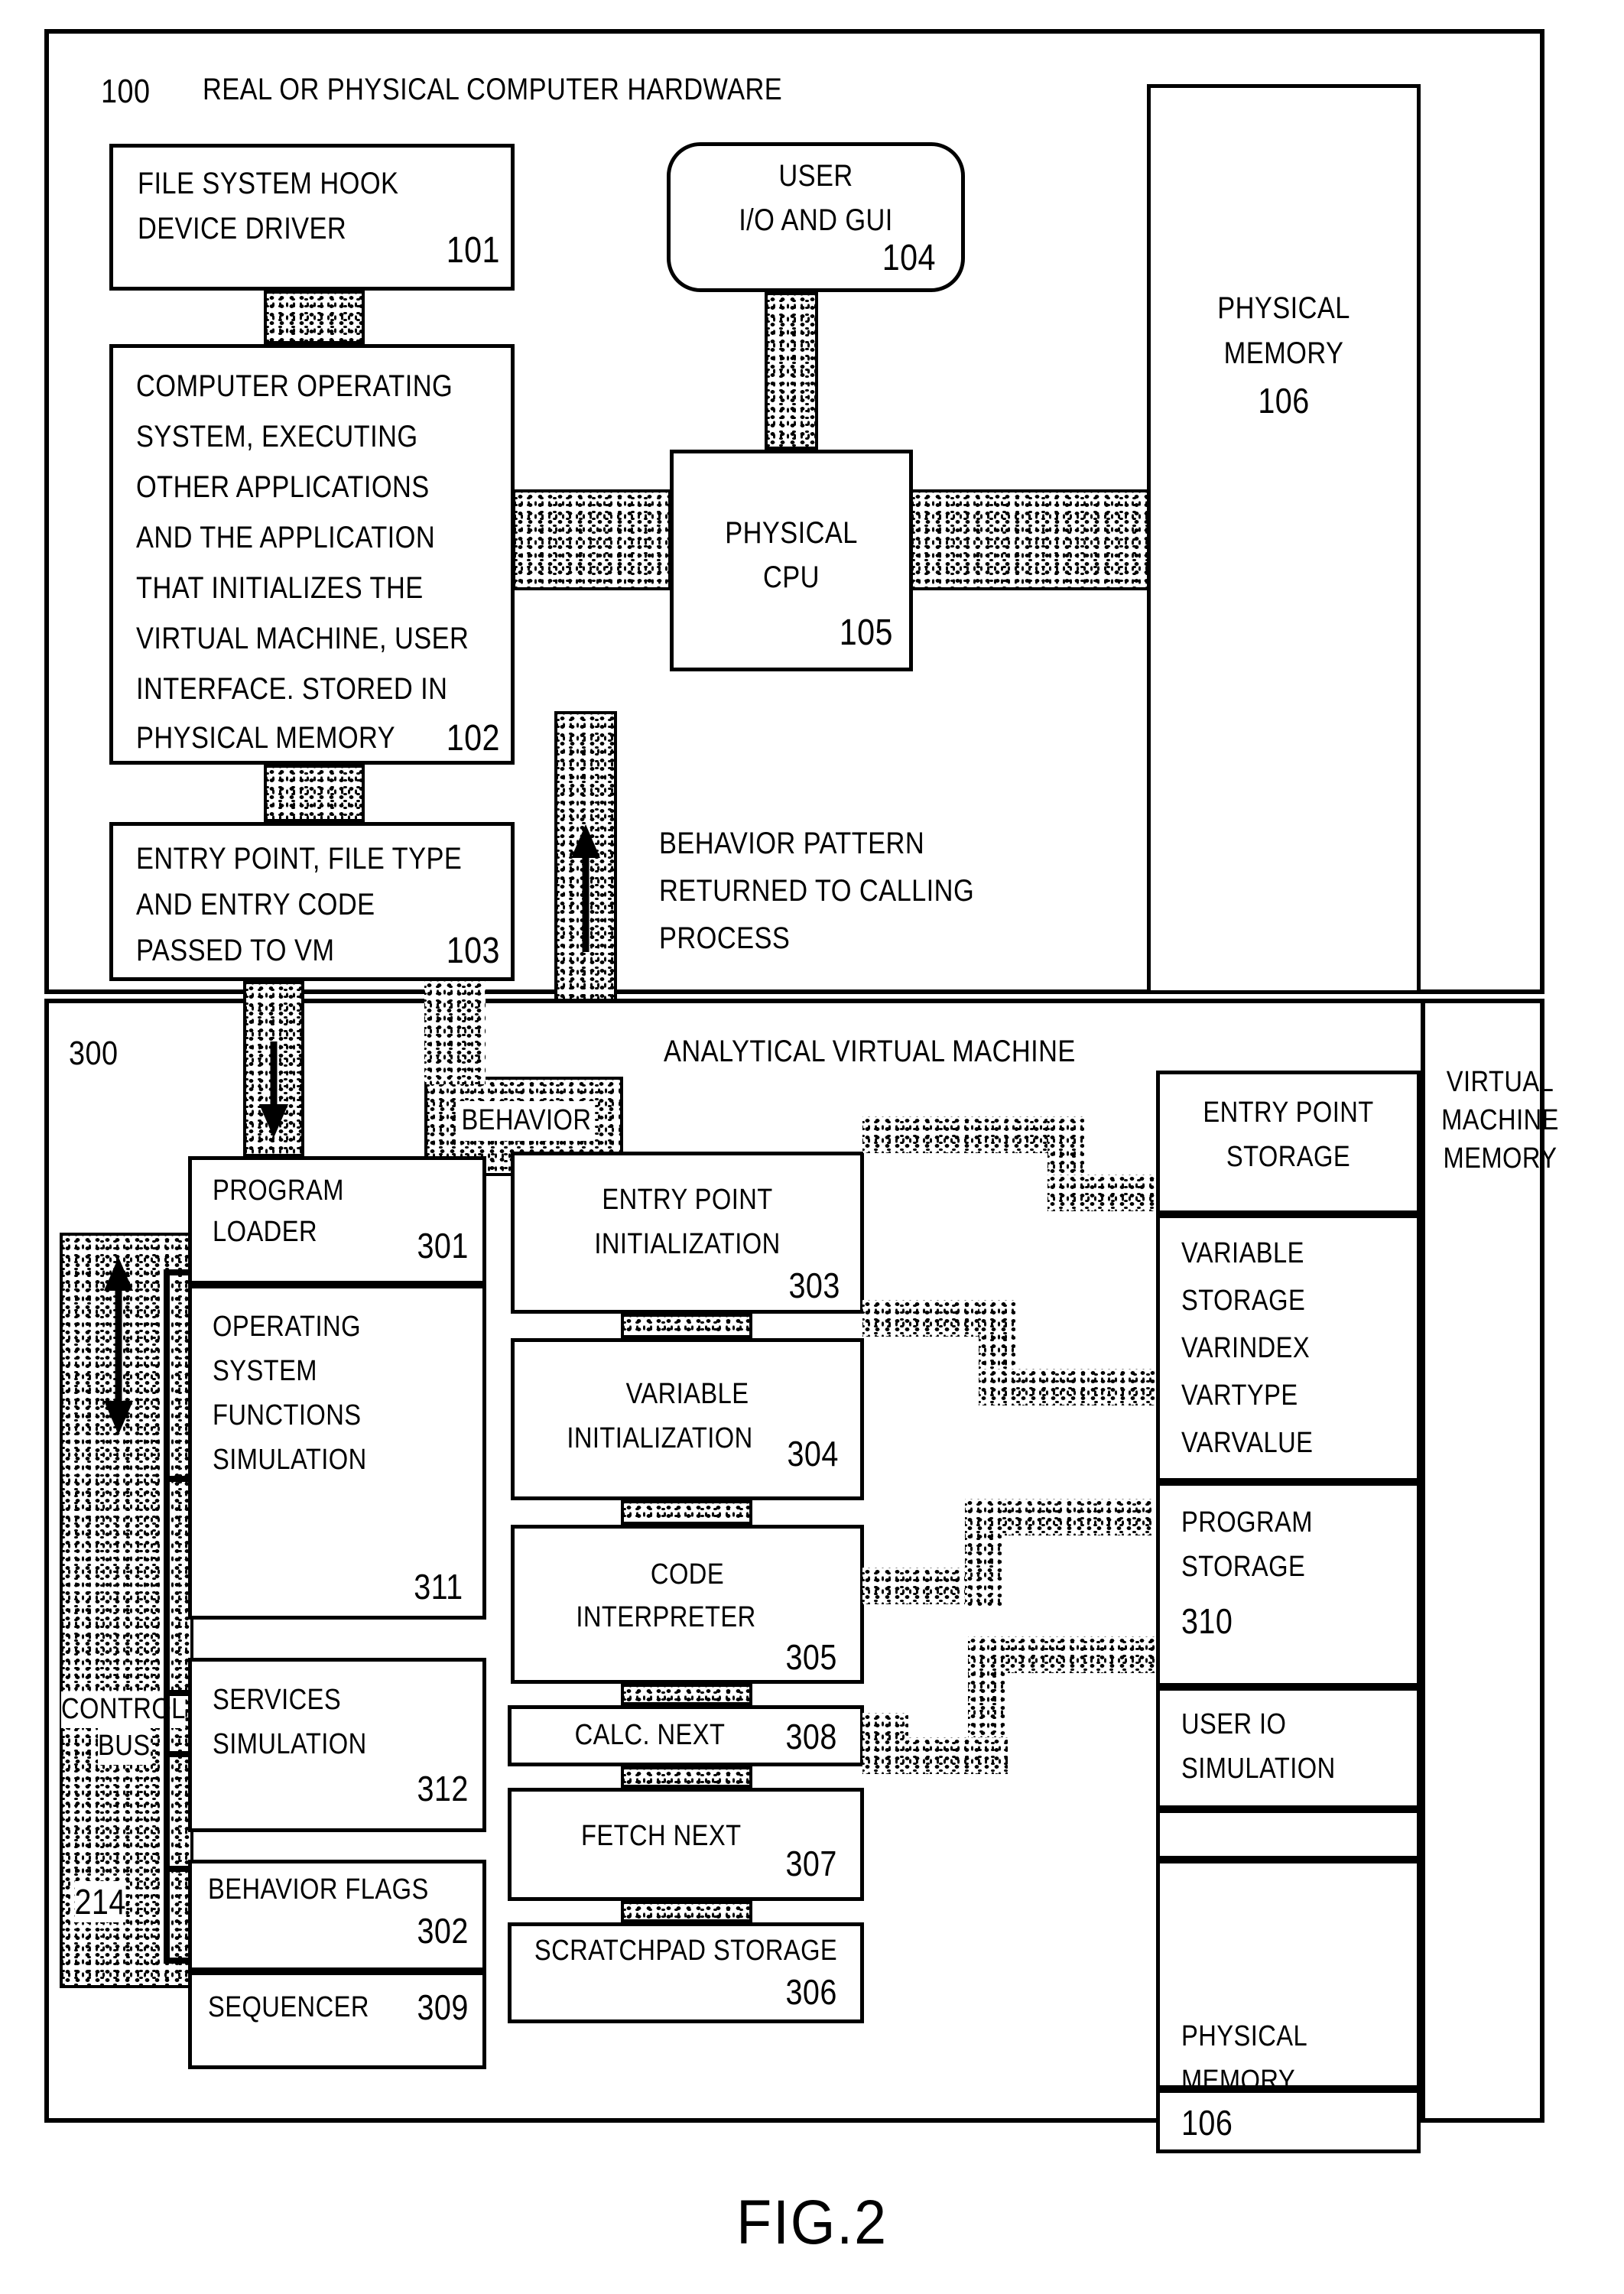  Describe the element at coordinates (1247, 1443) in the screenshot. I see `vm-variable-storage-line5: VARVALUE` at that location.